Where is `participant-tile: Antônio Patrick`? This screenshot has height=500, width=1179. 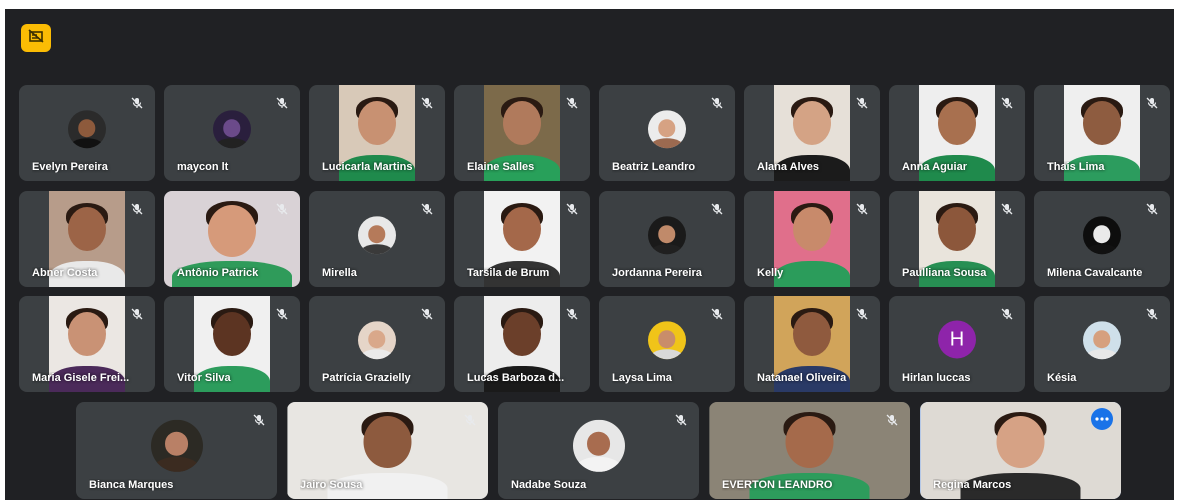 participant-tile: Antônio Patrick is located at coordinates (232, 239).